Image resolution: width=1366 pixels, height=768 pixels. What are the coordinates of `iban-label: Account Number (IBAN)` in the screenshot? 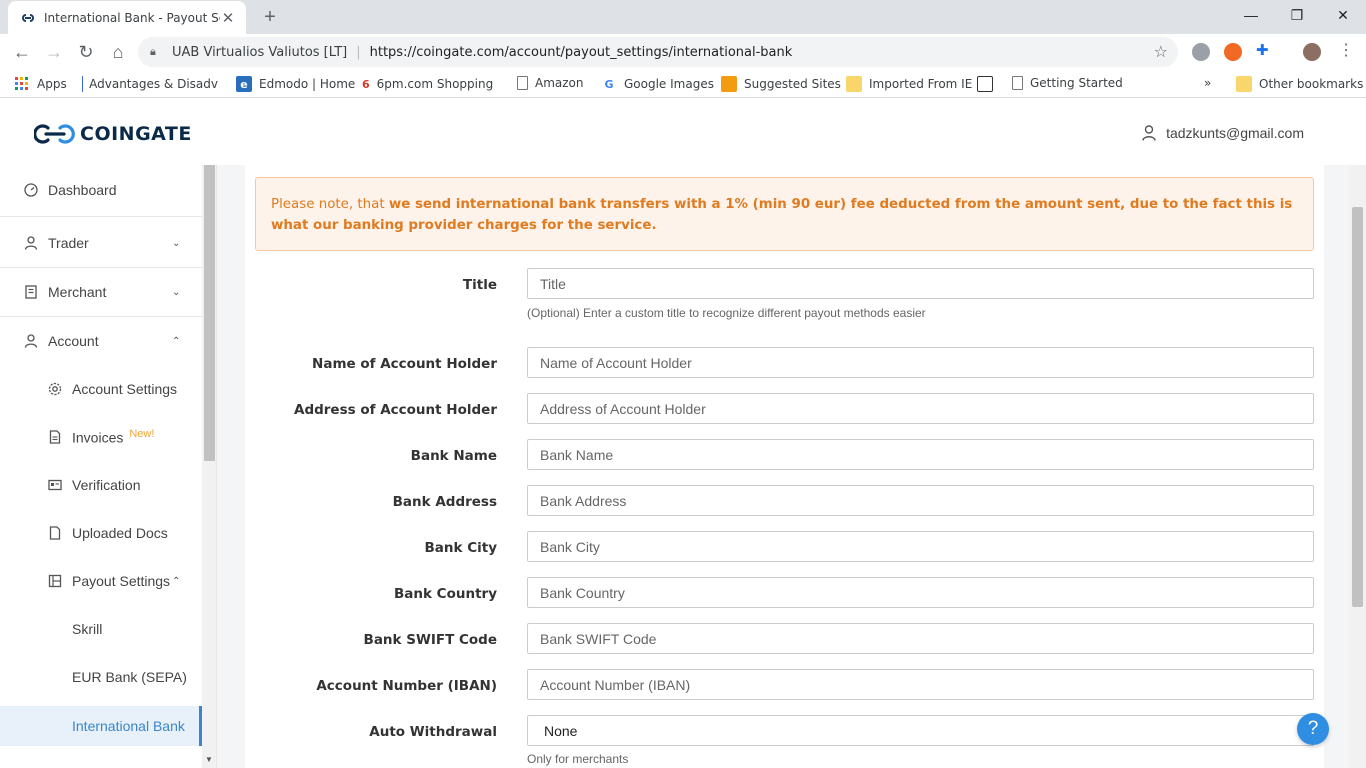 It's located at (406, 686).